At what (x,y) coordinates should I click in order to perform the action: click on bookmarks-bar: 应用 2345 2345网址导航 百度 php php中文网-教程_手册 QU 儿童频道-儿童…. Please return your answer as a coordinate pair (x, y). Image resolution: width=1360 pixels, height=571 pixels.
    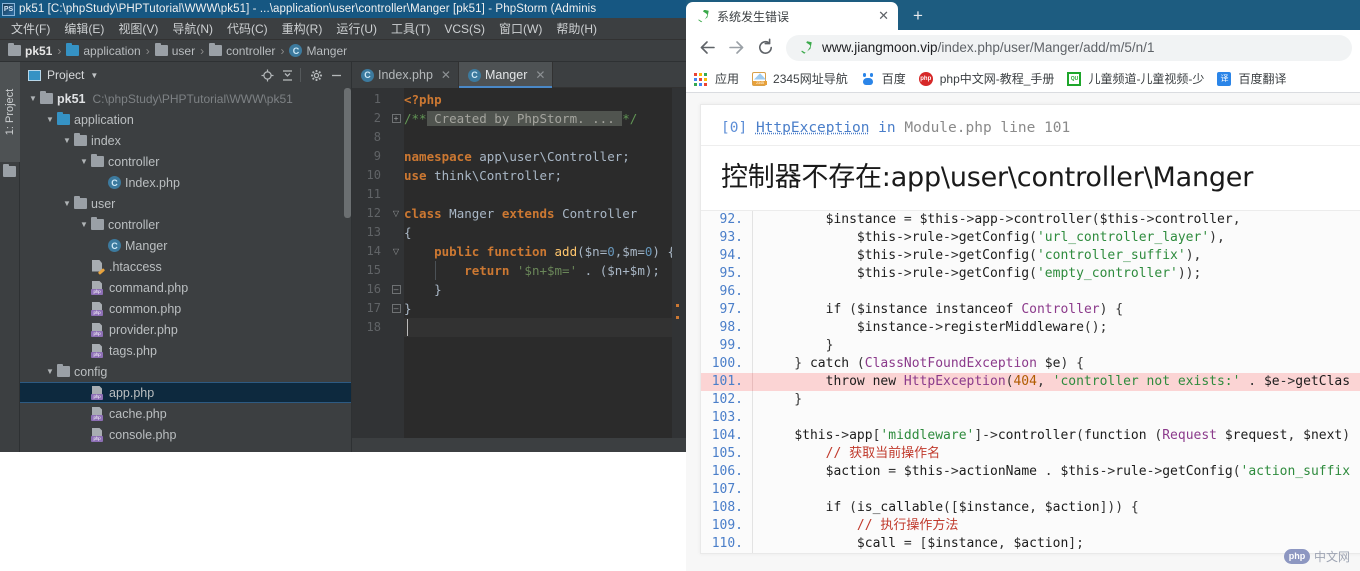
    Looking at the image, I should click on (1023, 79).